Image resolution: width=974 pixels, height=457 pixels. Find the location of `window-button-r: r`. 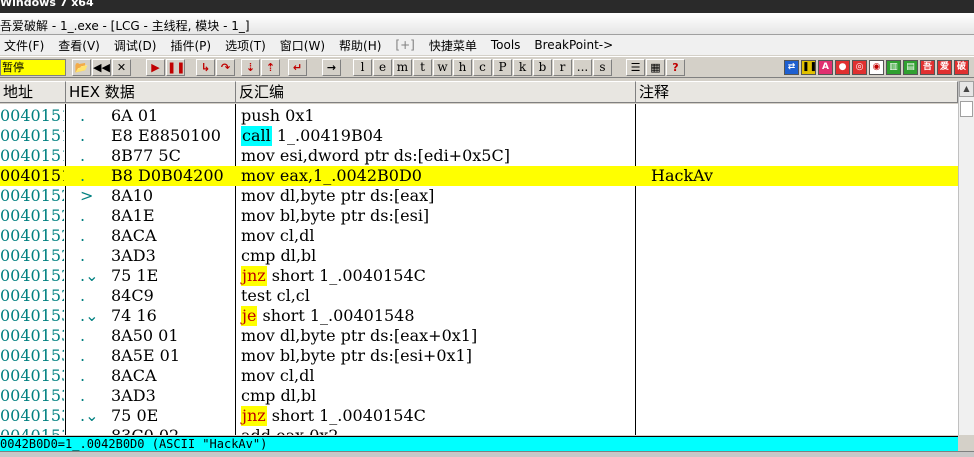

window-button-r: r is located at coordinates (562, 67).